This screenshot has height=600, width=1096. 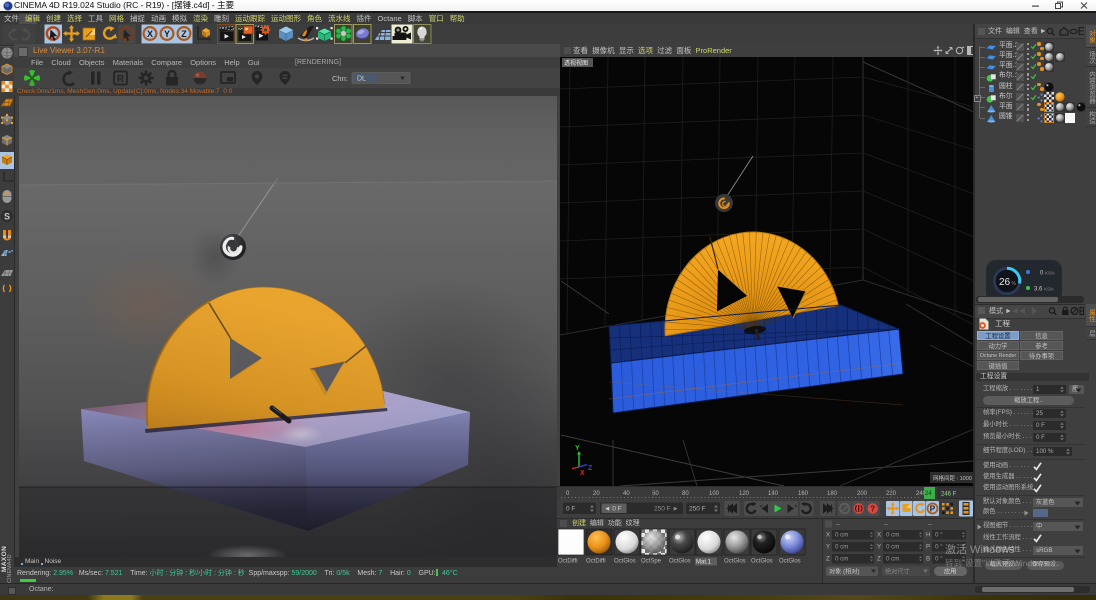 I want to click on svg-text: 26, so click(x=1005, y=282).